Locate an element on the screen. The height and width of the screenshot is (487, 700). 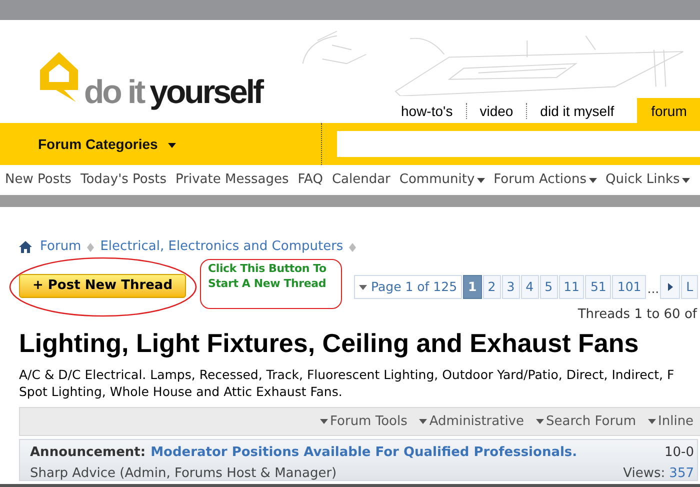
breadcrumb-link: Electrical, Electronics and Computers is located at coordinates (222, 247).